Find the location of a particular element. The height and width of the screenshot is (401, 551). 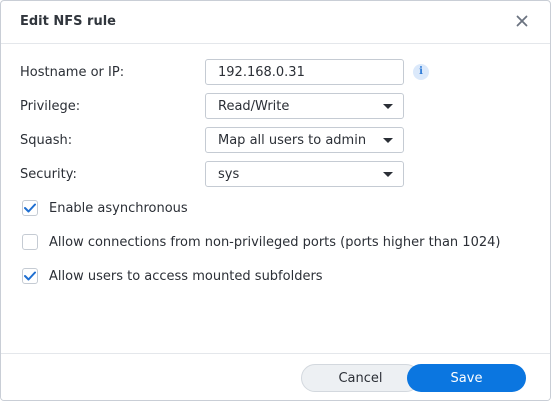

squash-label: Squash: is located at coordinates (46, 140).